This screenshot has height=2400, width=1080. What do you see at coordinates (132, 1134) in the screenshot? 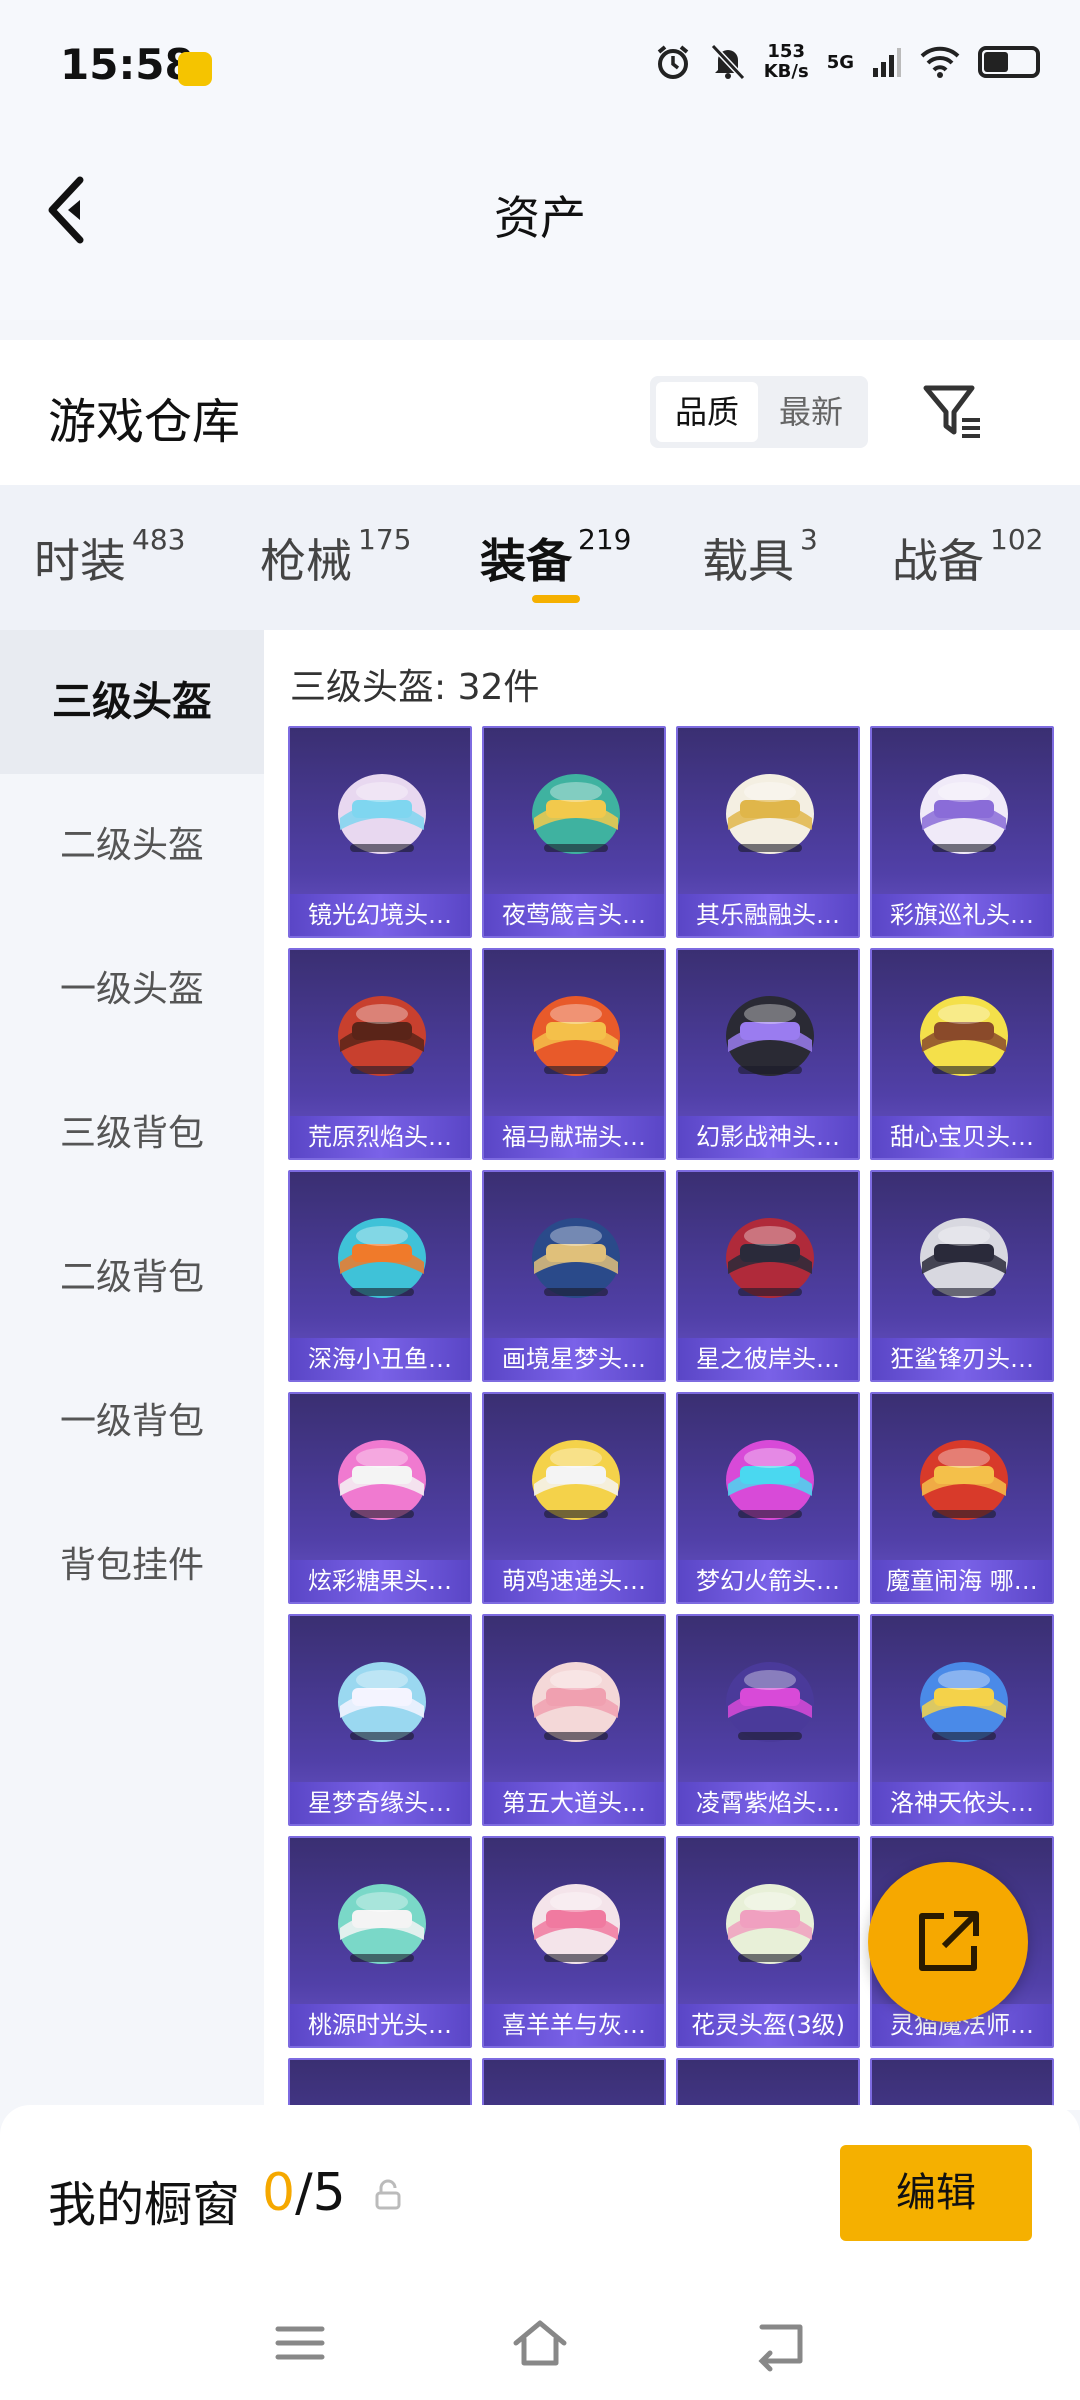
I see `sidebar-item-level3-backpack: 三级背包` at bounding box center [132, 1134].